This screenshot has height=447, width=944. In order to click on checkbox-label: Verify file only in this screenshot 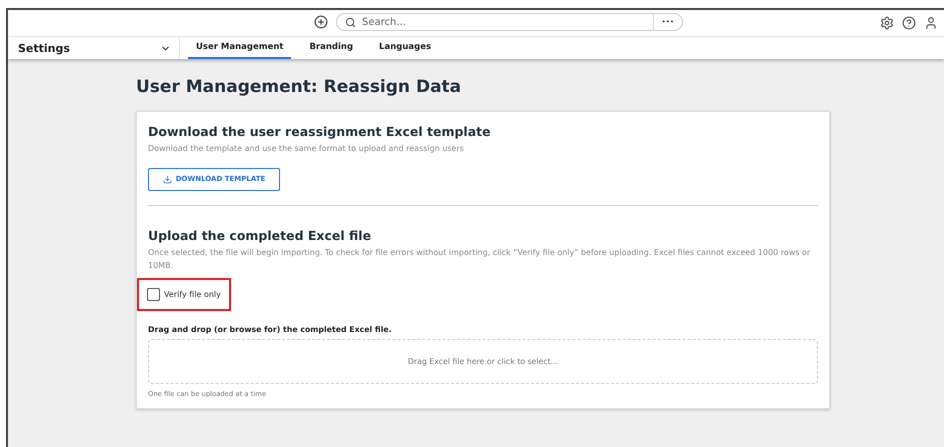, I will do `click(192, 295)`.